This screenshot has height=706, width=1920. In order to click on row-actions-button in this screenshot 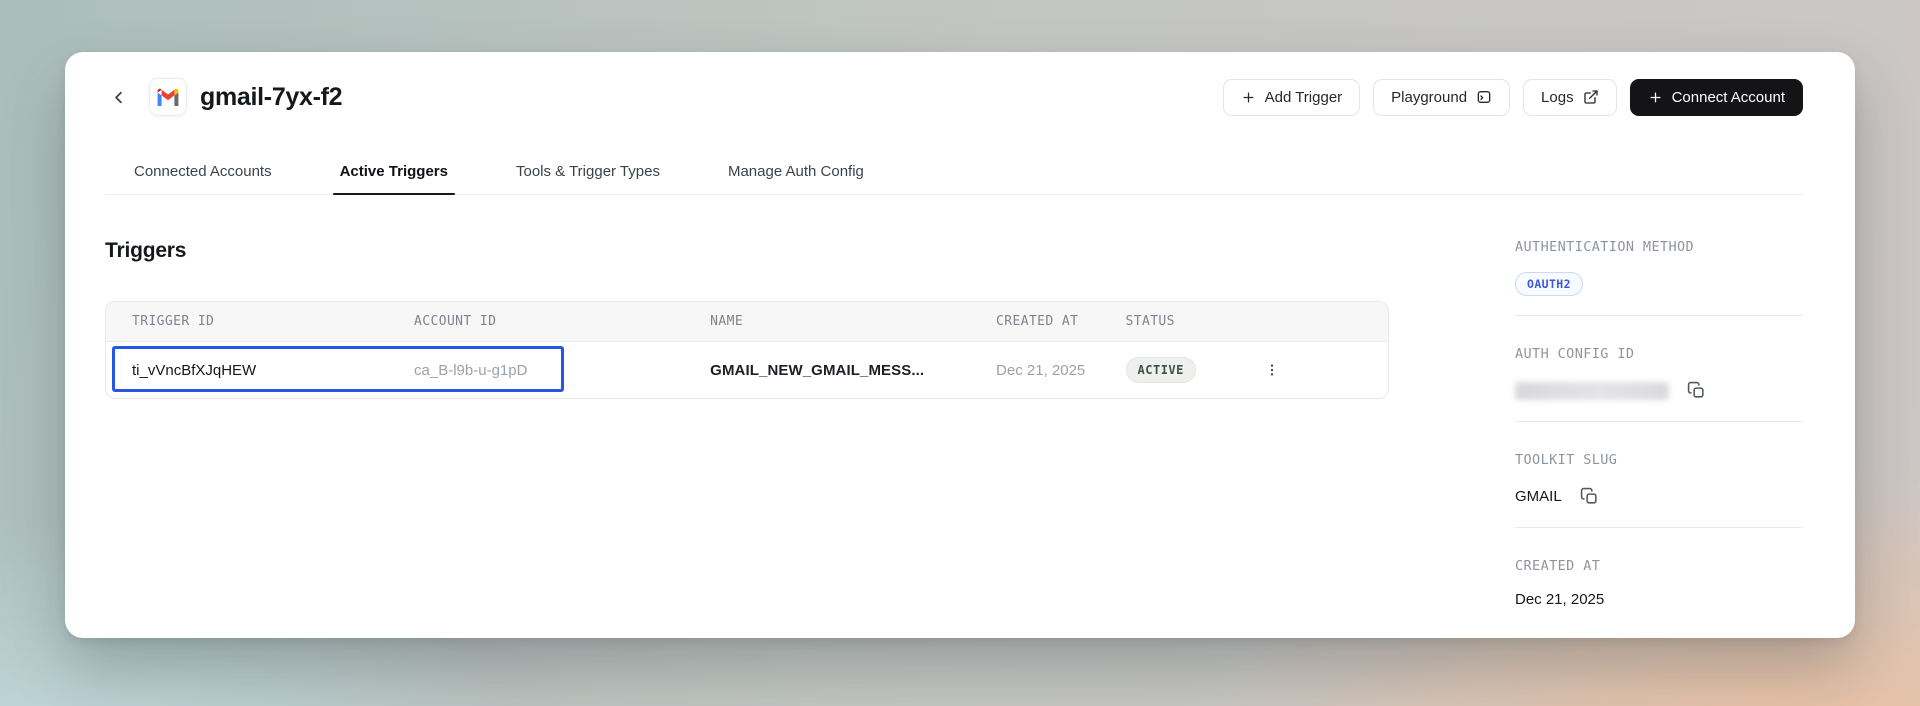, I will do `click(1272, 370)`.